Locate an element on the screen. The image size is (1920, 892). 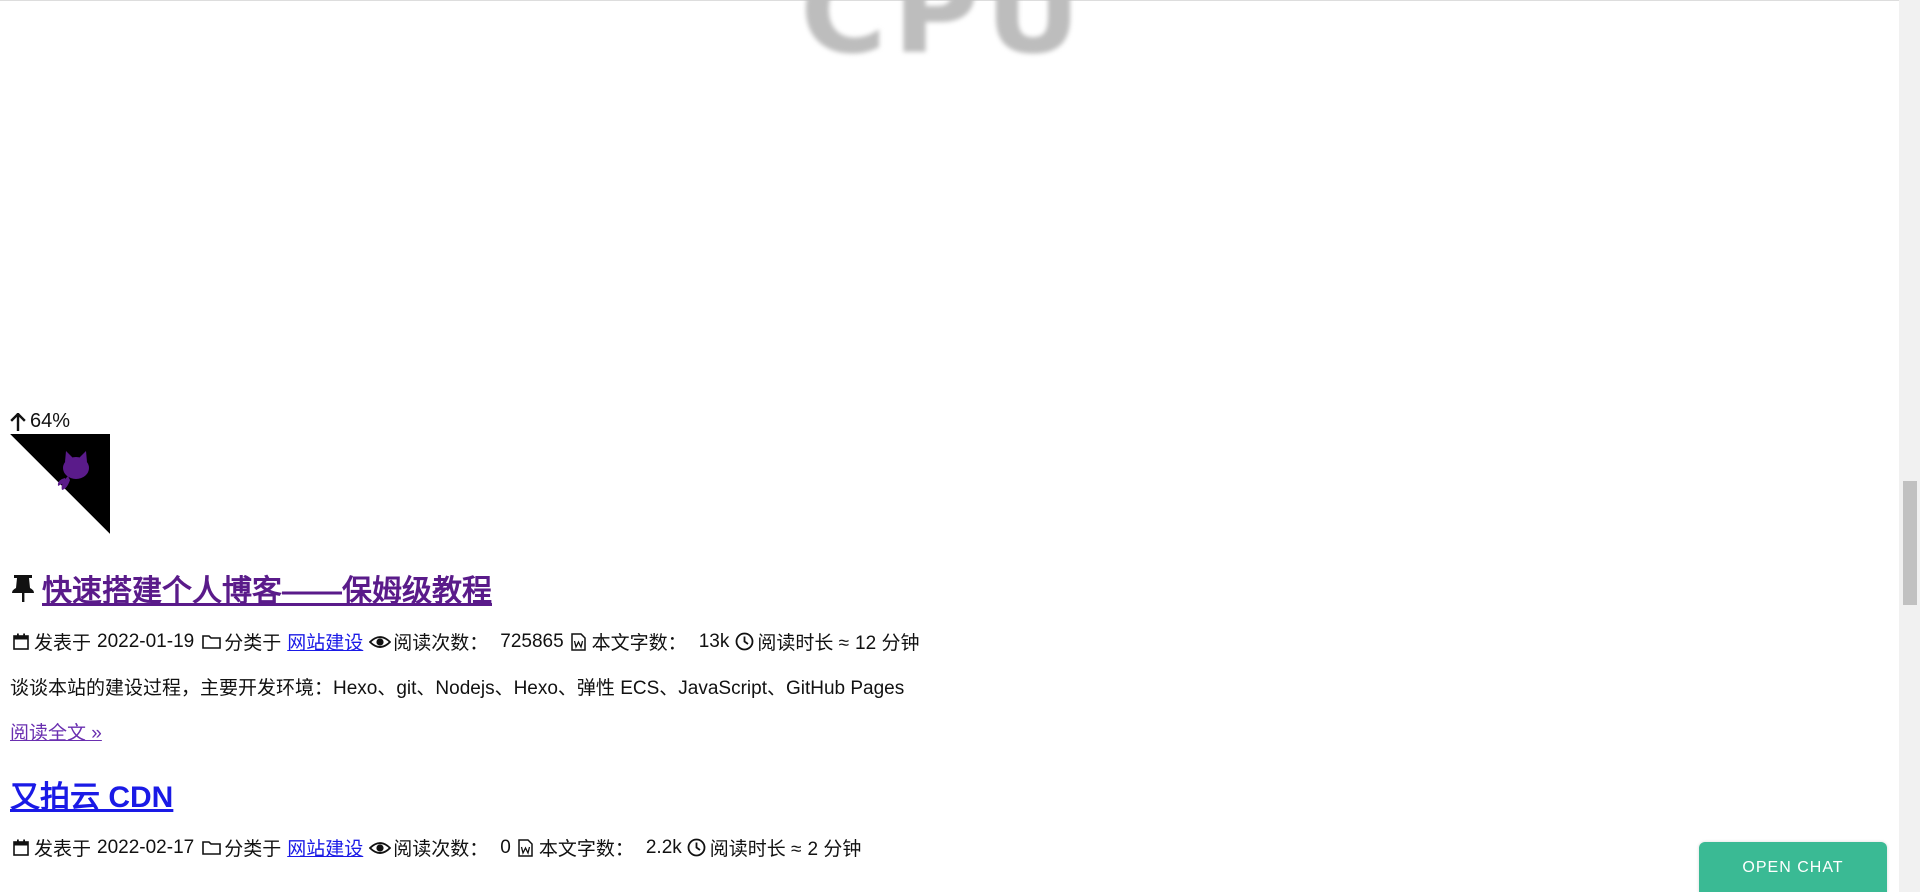
github-corner-link is located at coordinates (60, 484).